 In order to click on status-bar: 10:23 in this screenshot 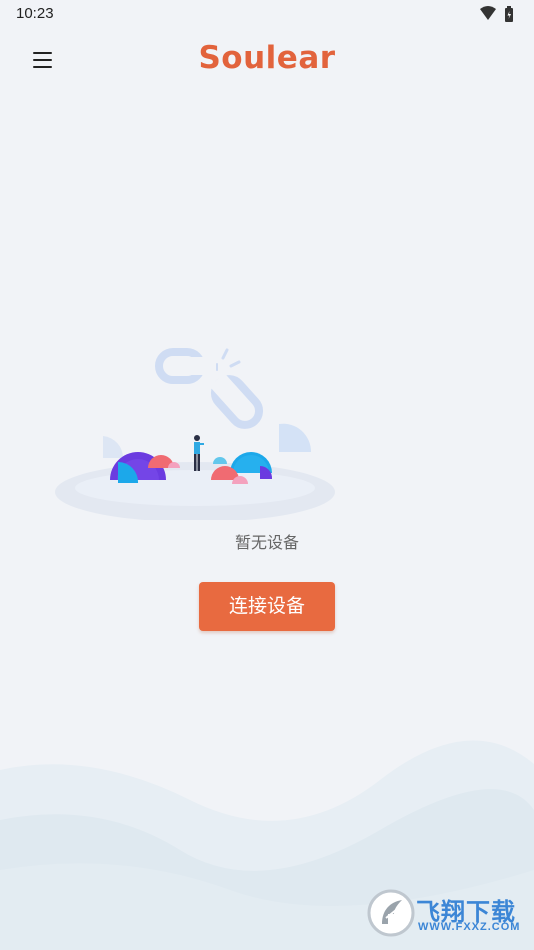, I will do `click(267, 15)`.